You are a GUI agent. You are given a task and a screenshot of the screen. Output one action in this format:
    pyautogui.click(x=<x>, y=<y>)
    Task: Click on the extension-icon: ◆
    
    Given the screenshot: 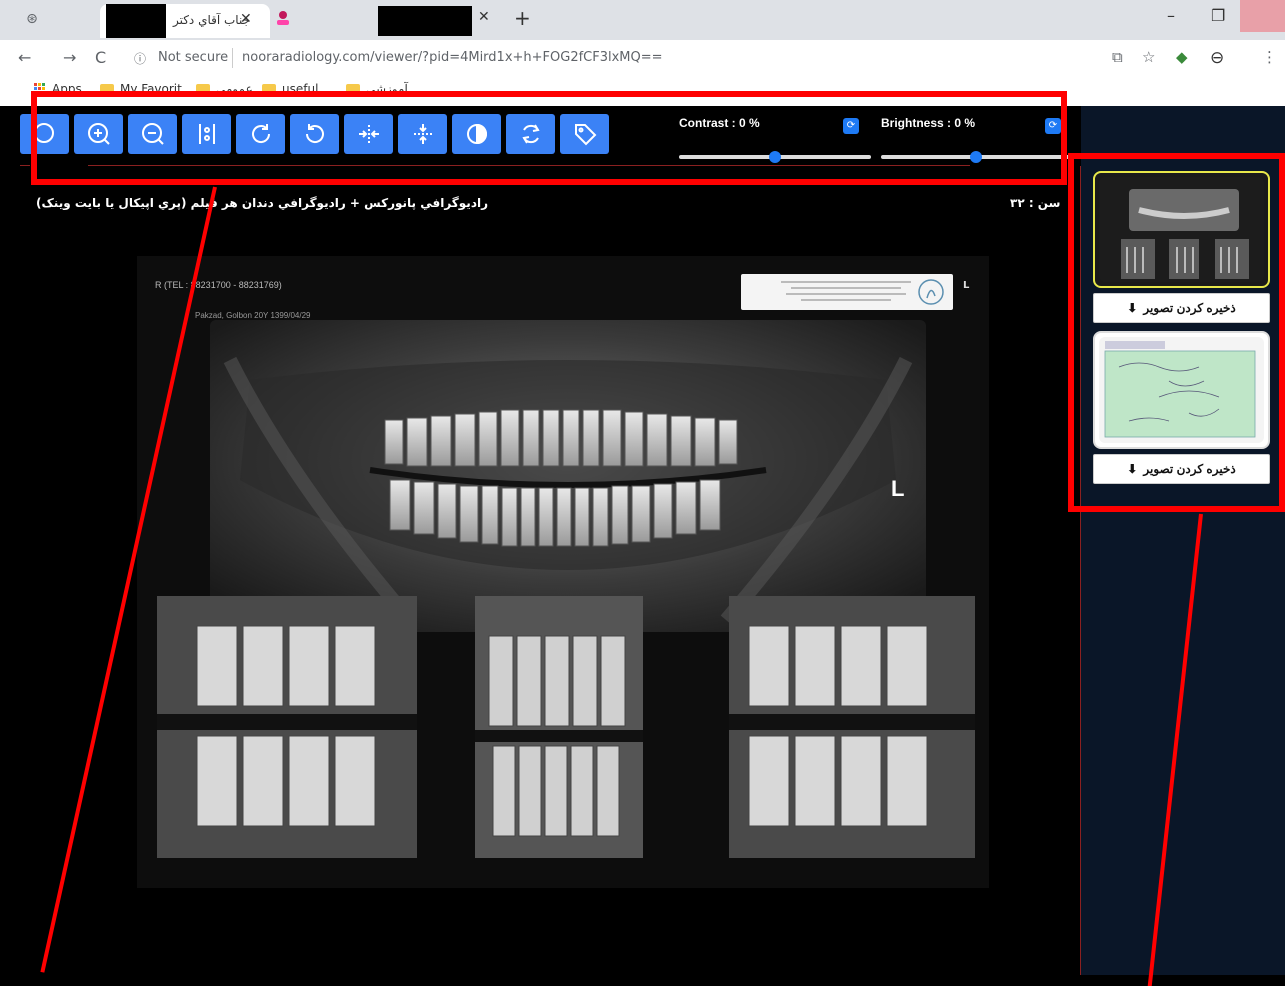 What is the action you would take?
    pyautogui.click(x=1182, y=57)
    